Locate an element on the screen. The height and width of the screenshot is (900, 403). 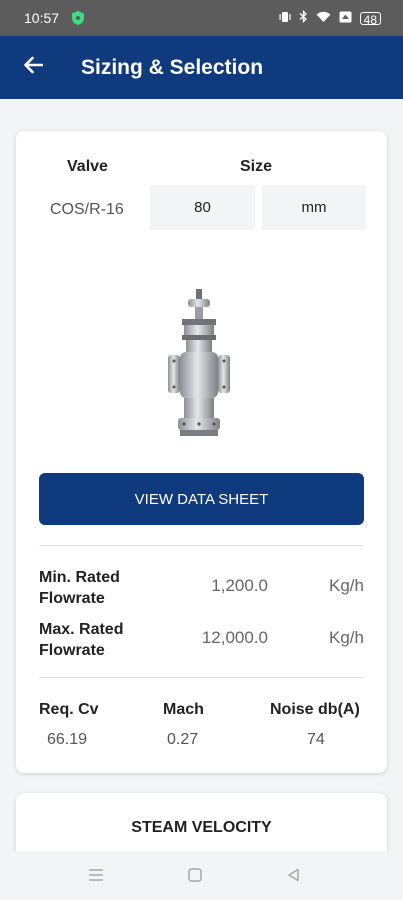
shield-icon is located at coordinates (78, 20).